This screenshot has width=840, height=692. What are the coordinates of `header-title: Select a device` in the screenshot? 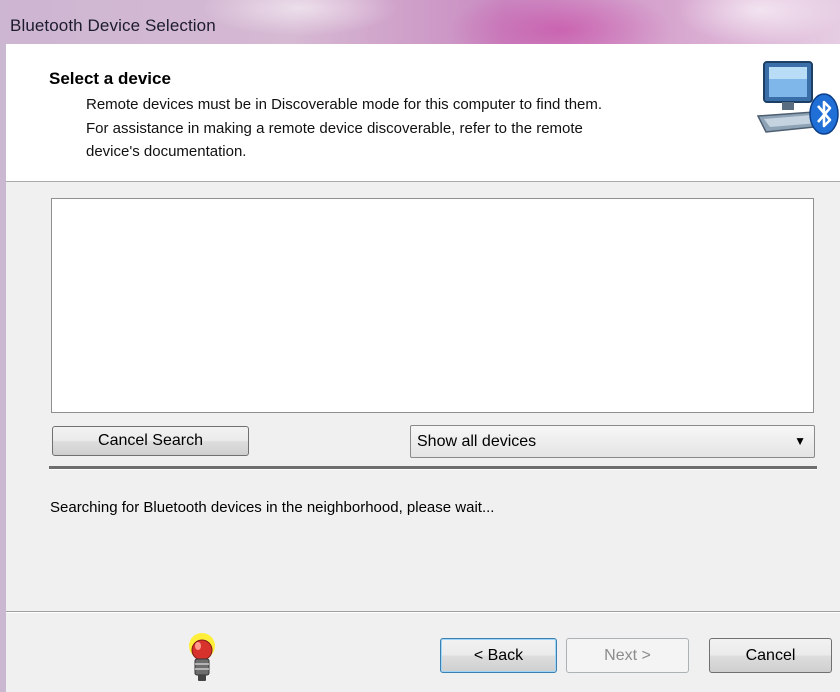 It's located at (110, 78).